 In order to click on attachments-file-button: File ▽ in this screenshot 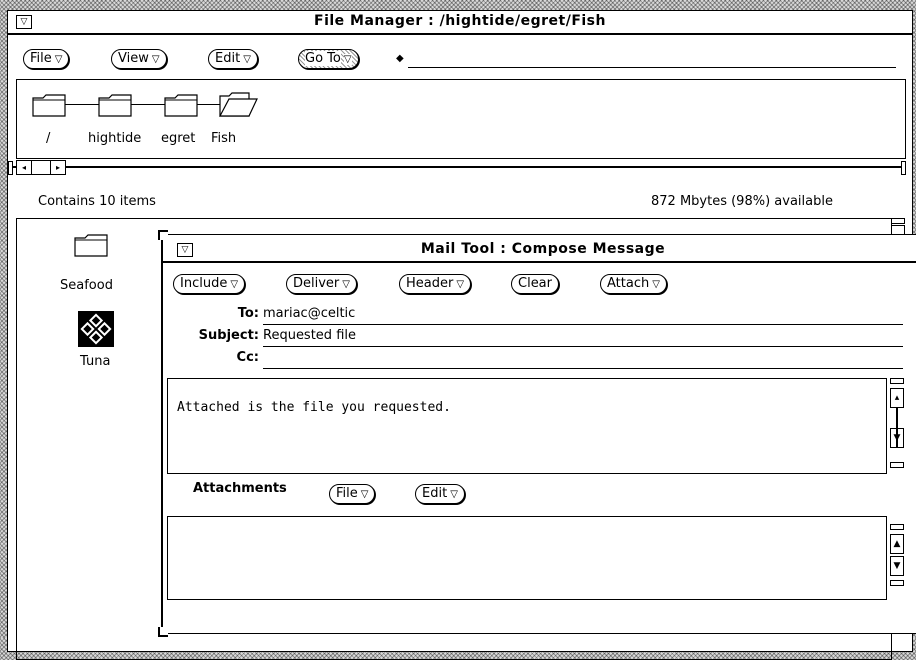, I will do `click(352, 494)`.